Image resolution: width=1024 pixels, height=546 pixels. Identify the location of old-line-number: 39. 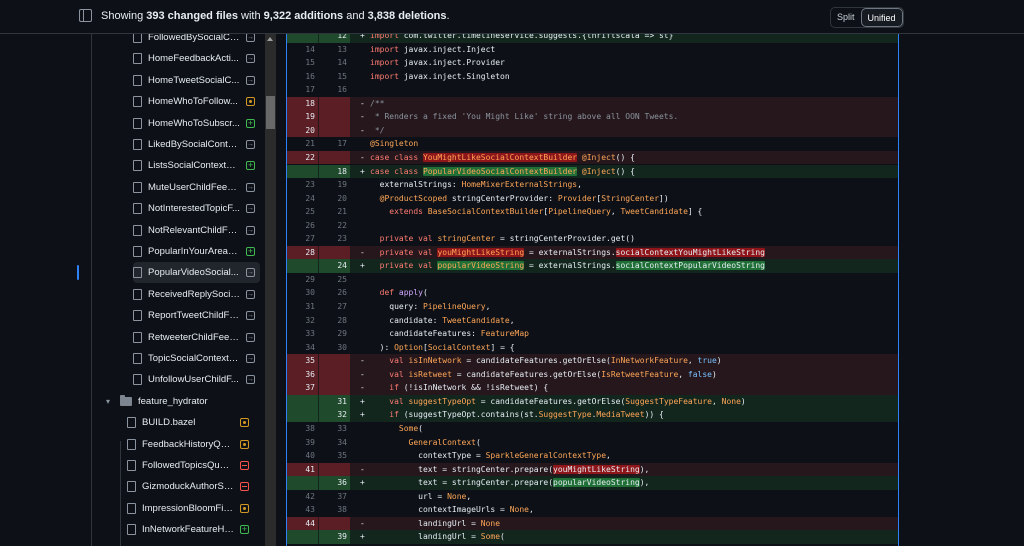
(302, 443).